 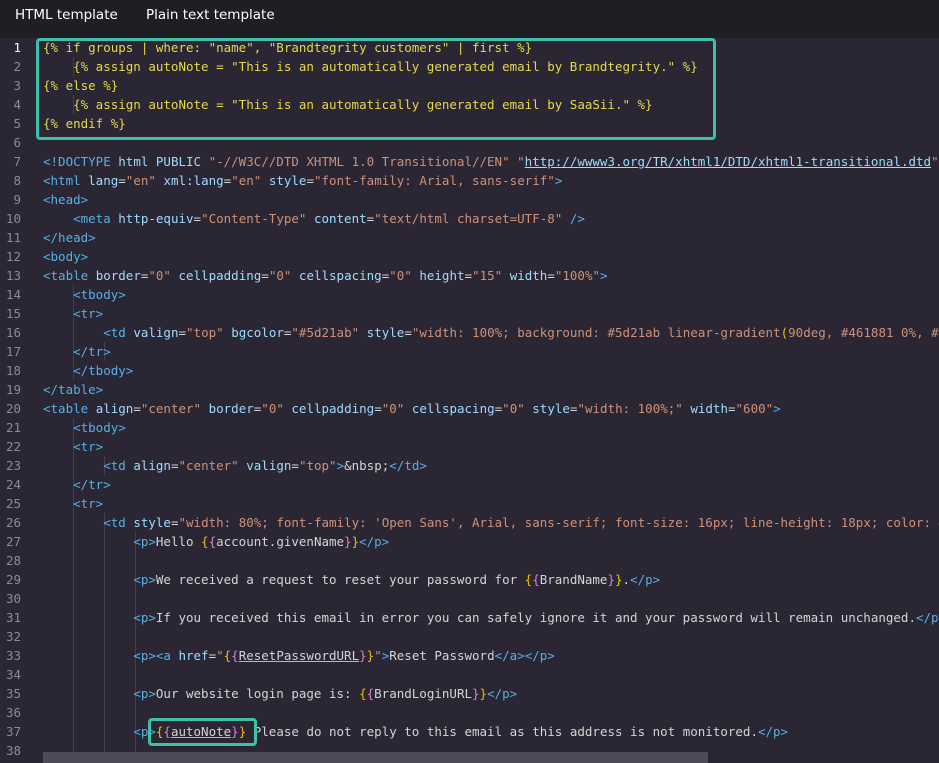 I want to click on code-line: </table>, so click(x=73, y=389).